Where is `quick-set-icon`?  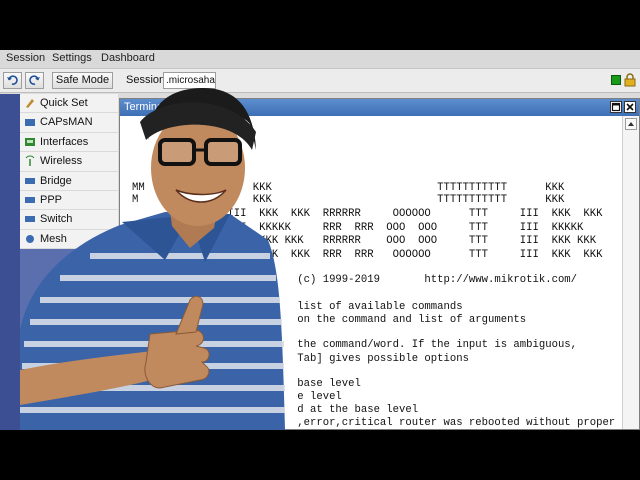 quick-set-icon is located at coordinates (30, 103).